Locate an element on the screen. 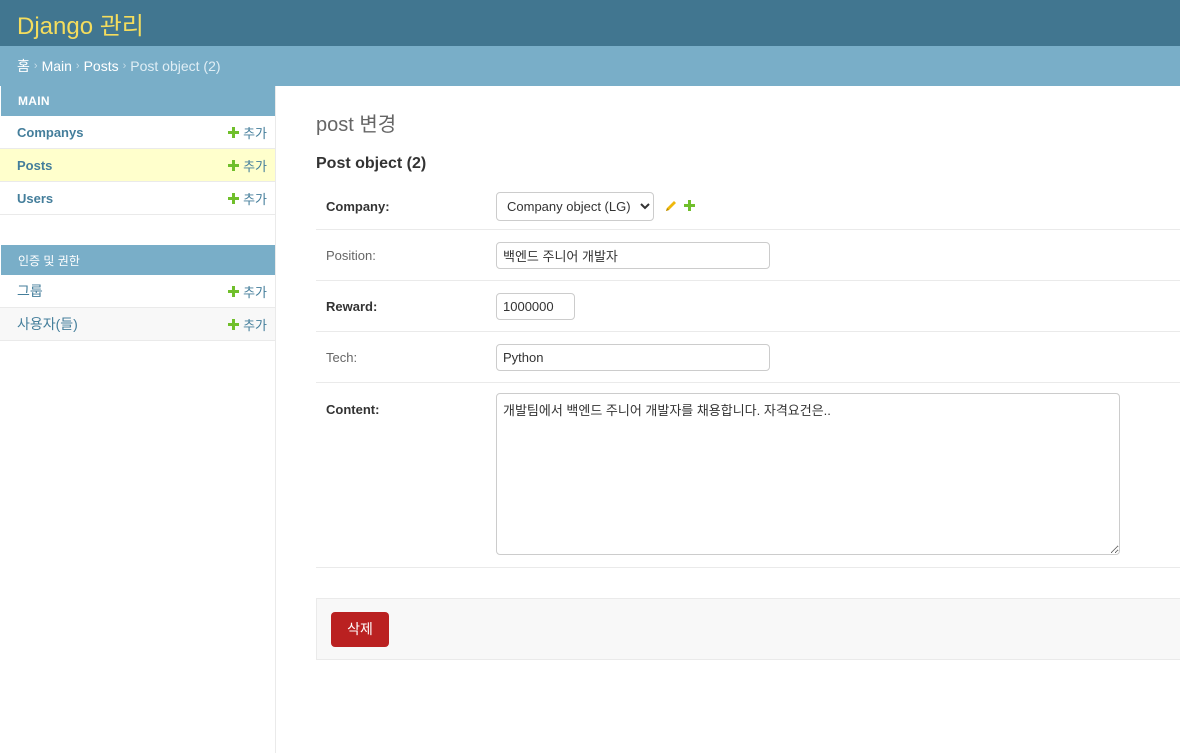  reward-input is located at coordinates (535, 306).